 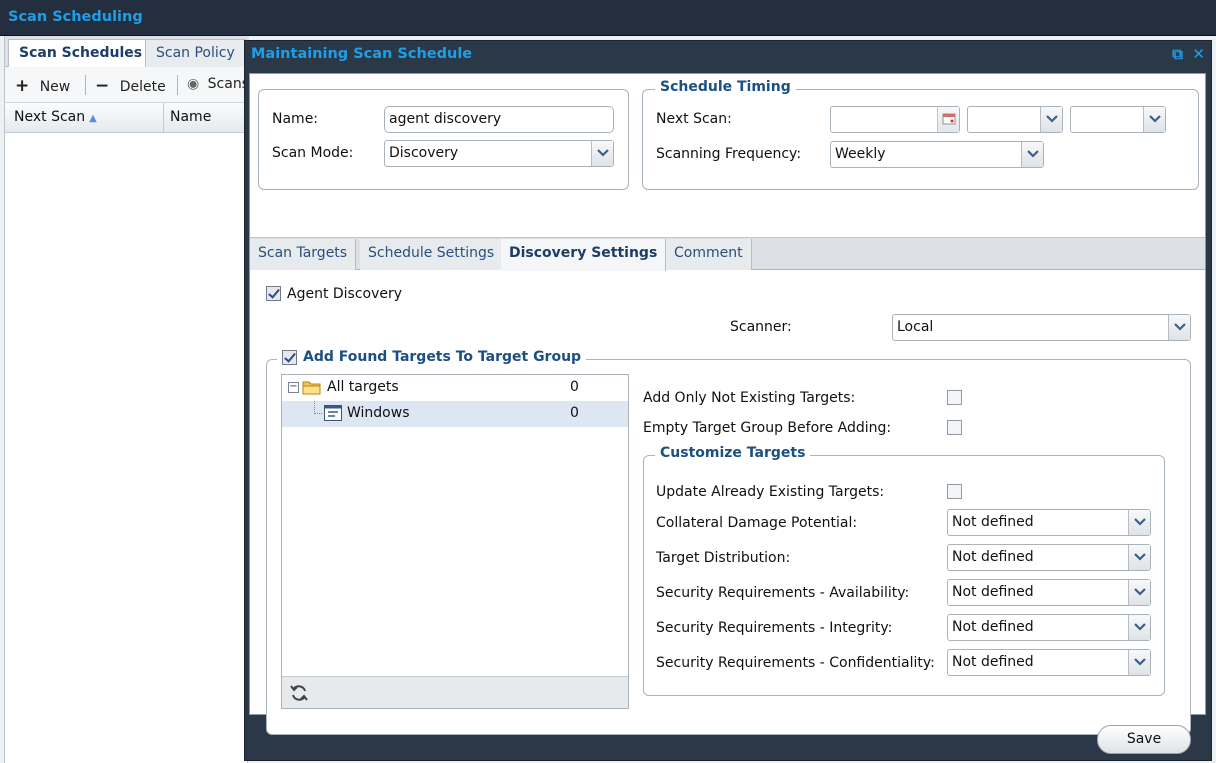 I want to click on collapse-icon: −, so click(x=293, y=387).